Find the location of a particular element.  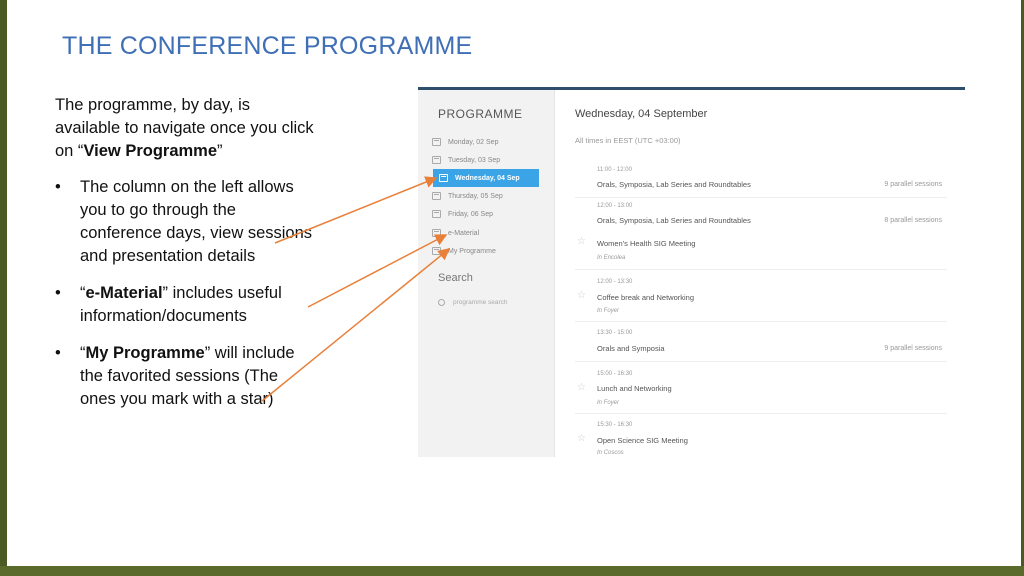

document-icon is located at coordinates (436, 233).